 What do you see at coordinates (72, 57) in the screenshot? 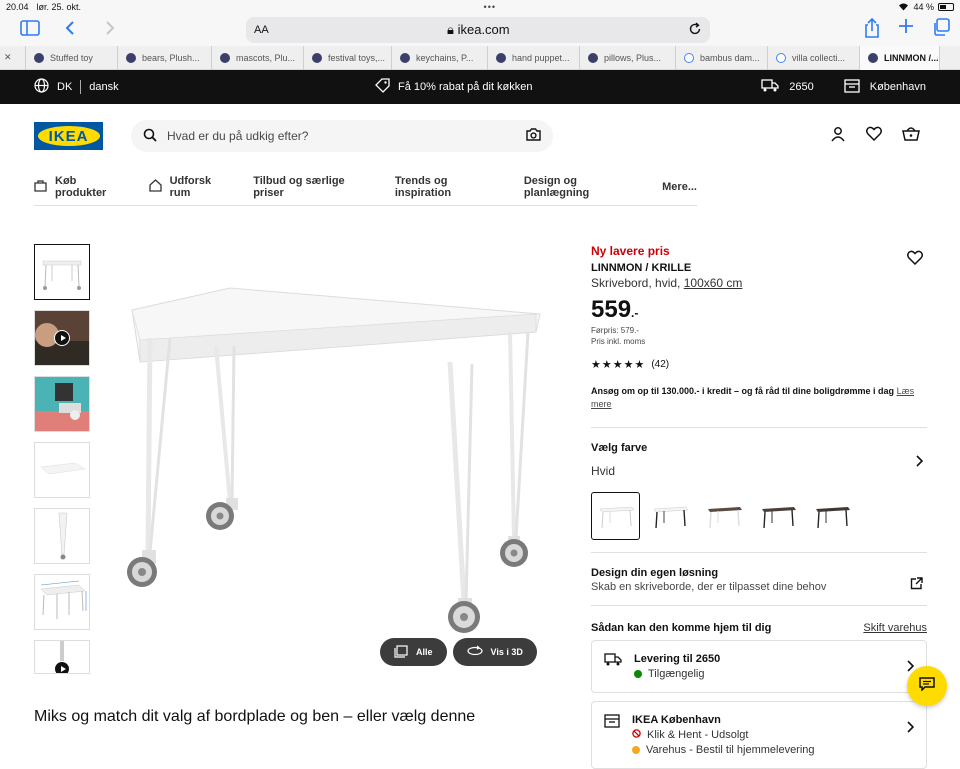
I see `browser-tab: Stuffed toy` at bounding box center [72, 57].